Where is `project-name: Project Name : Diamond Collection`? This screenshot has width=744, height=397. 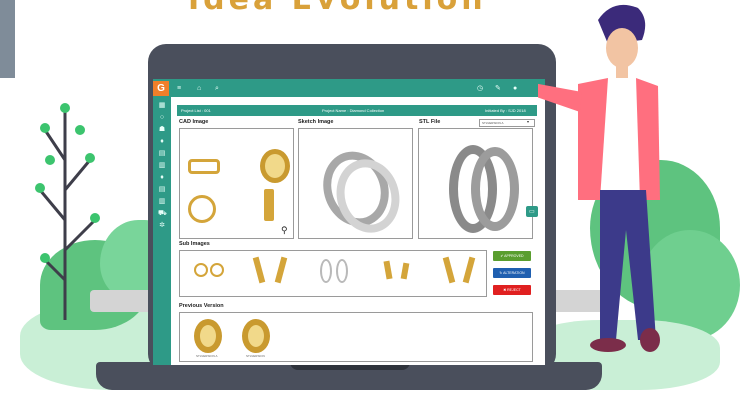
project-name: Project Name : Diamond Collection is located at coordinates (353, 110).